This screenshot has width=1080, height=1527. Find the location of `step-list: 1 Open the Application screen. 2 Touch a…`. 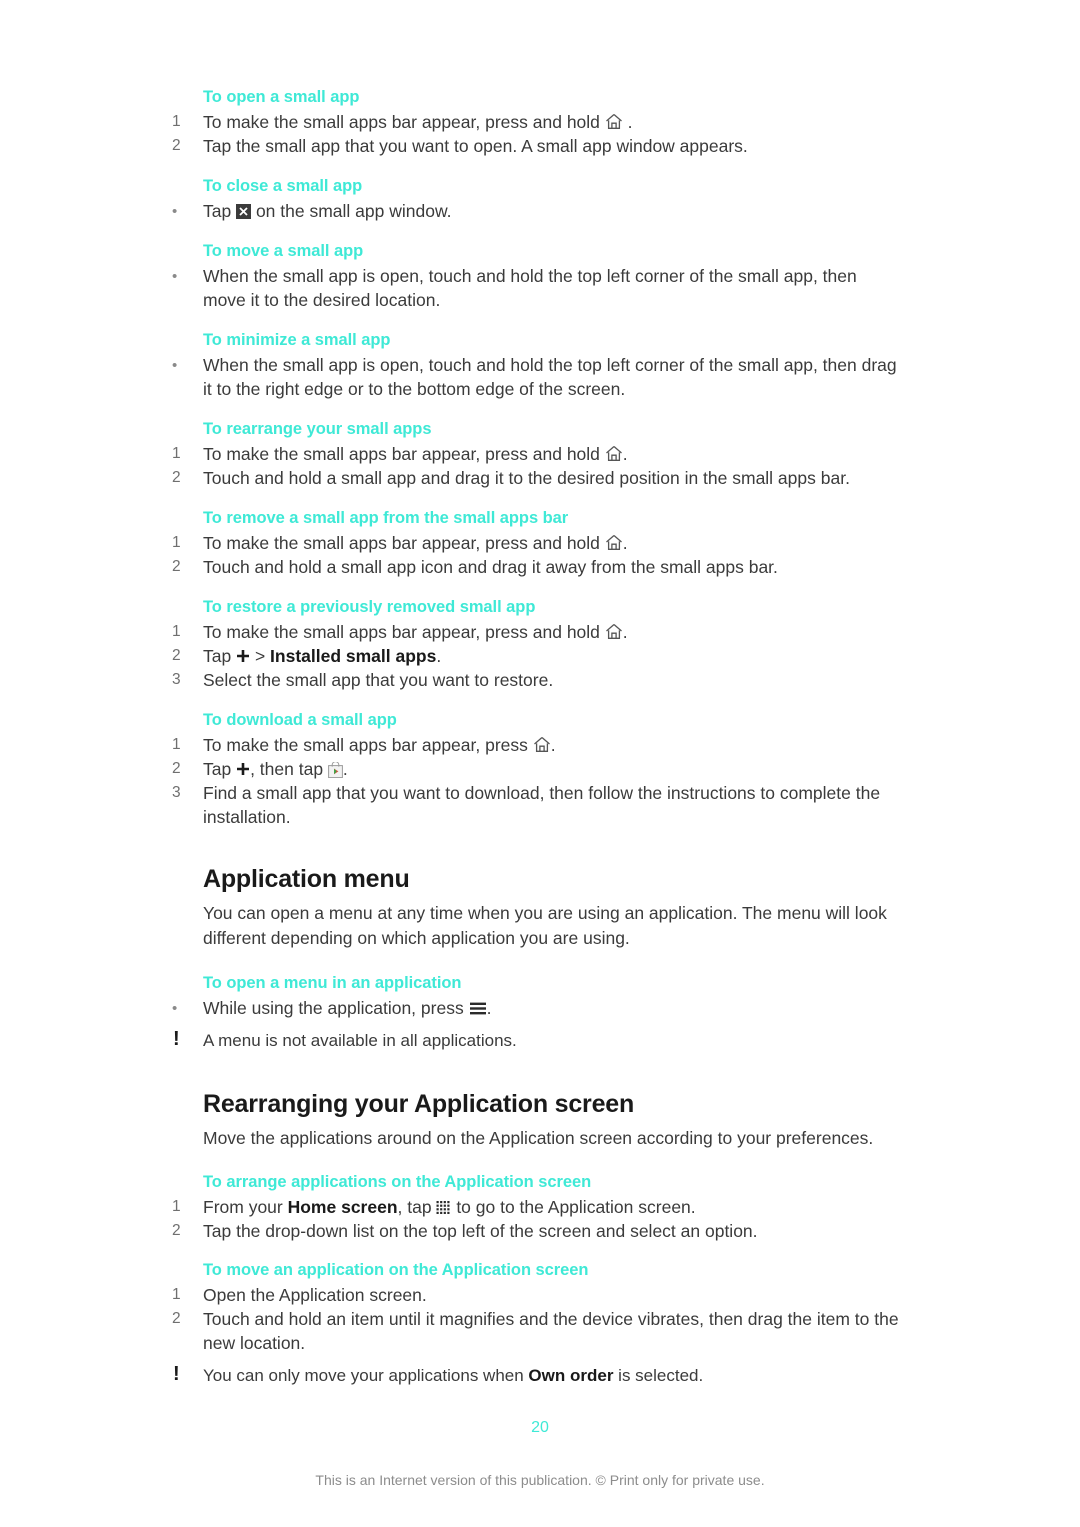

step-list: 1 Open the Application screen. 2 Touch a… is located at coordinates (537, 1319).